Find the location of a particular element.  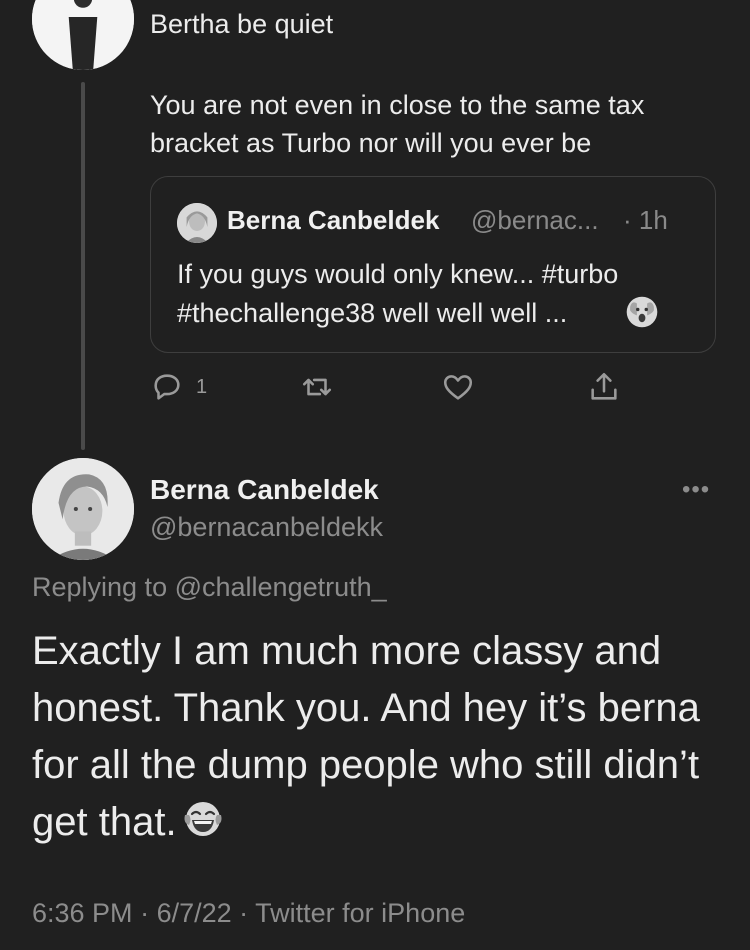

quoted-author-avatar is located at coordinates (197, 223).